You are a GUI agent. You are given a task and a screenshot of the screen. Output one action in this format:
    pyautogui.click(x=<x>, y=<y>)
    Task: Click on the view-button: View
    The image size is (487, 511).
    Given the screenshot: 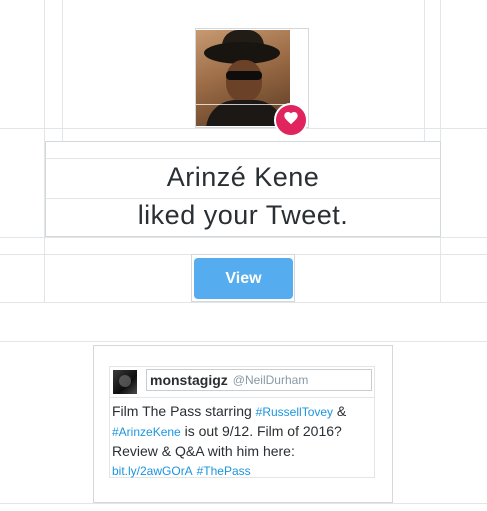 What is the action you would take?
    pyautogui.click(x=243, y=278)
    